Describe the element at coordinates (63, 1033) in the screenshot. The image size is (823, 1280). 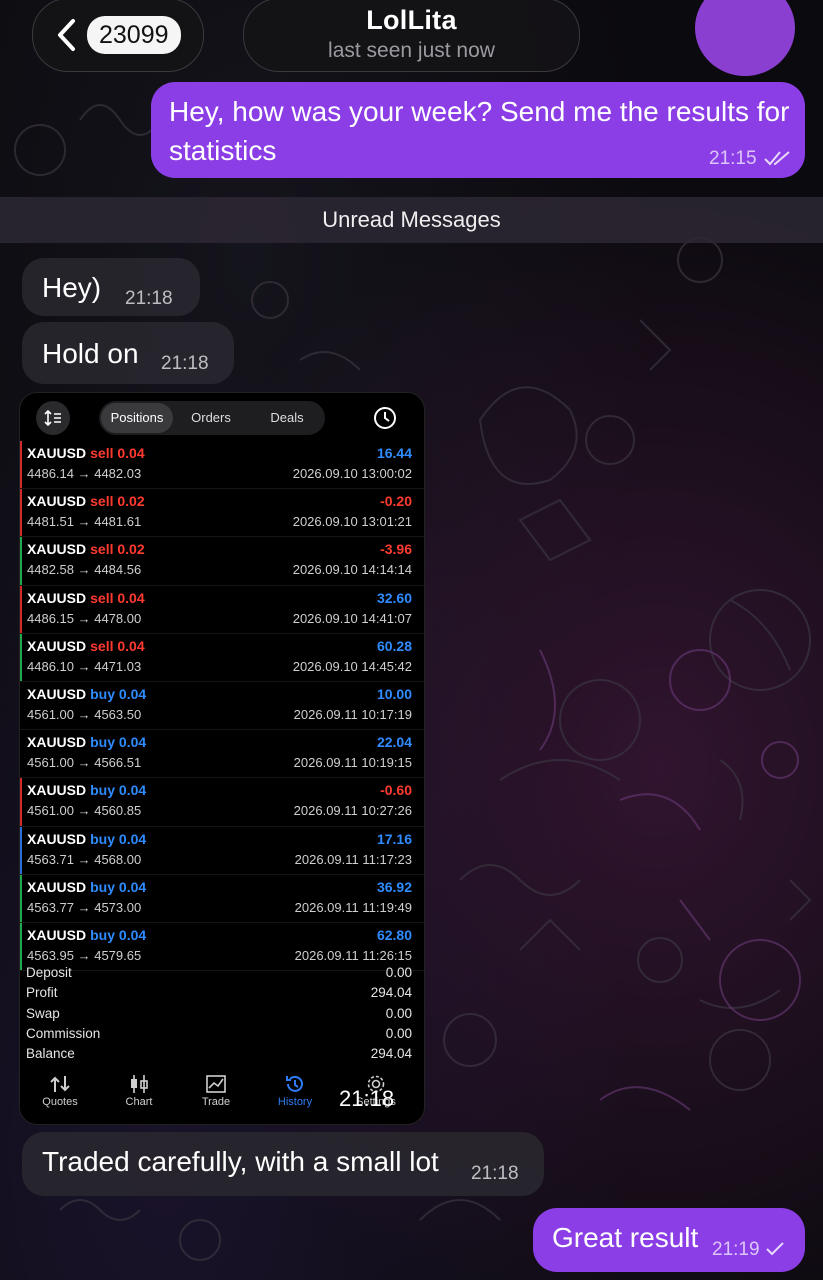
I see `summary-label: Commission` at that location.